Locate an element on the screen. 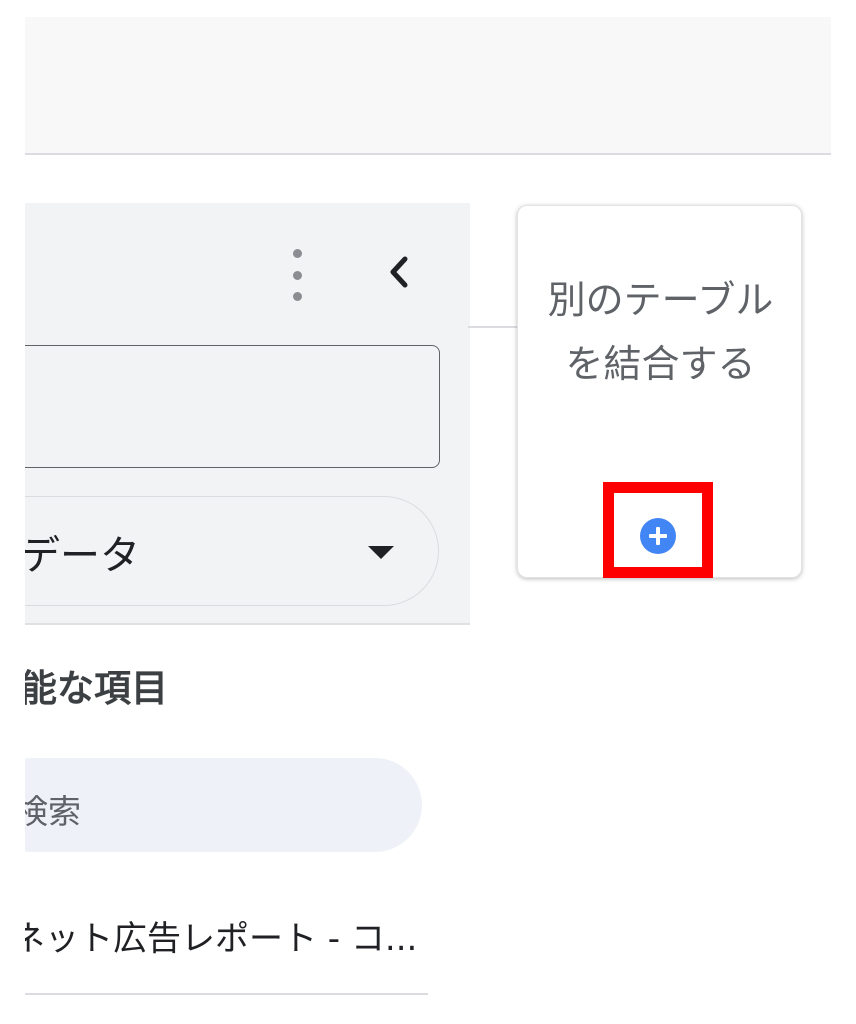 Image resolution: width=856 pixels, height=1024 pixels. more-options-icon is located at coordinates (297, 275).